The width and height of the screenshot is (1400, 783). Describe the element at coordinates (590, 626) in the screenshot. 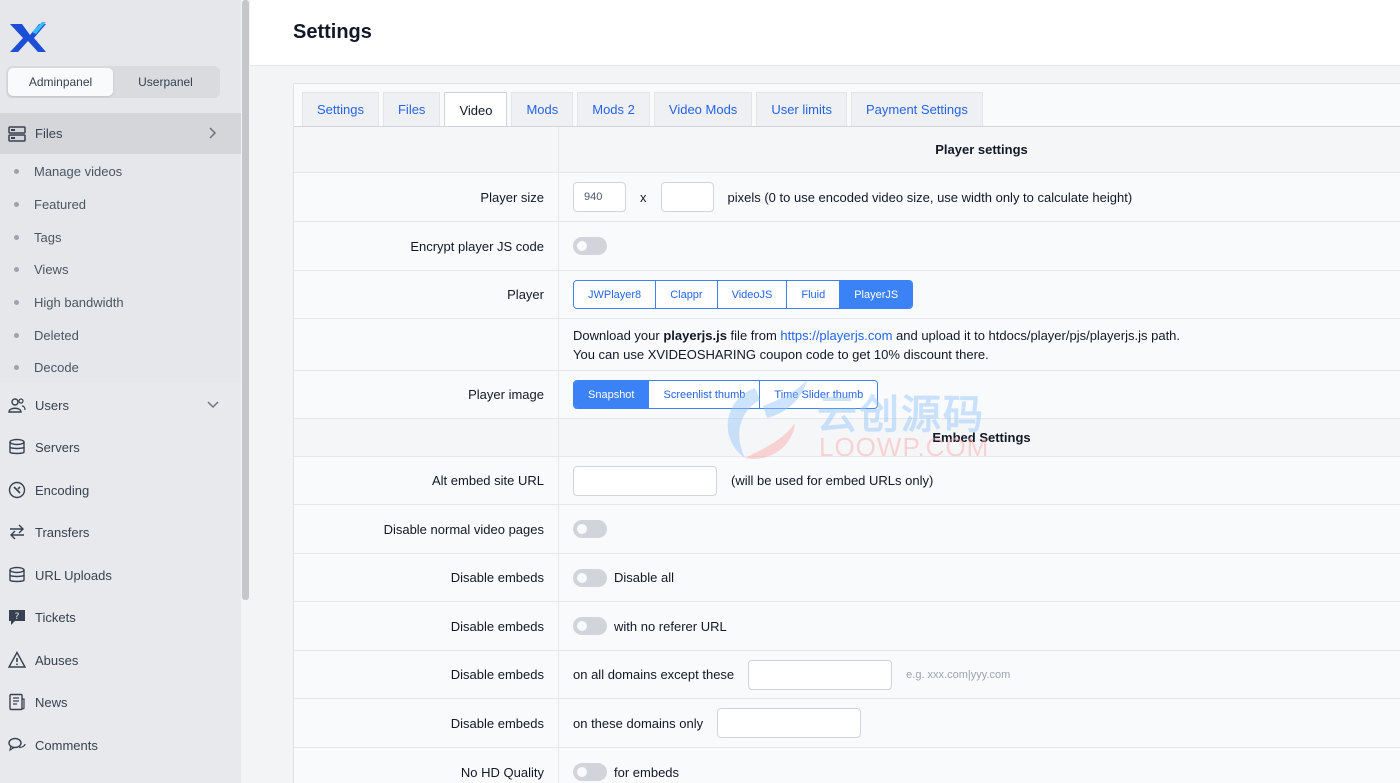

I see `disable-no-referer-toggle` at that location.